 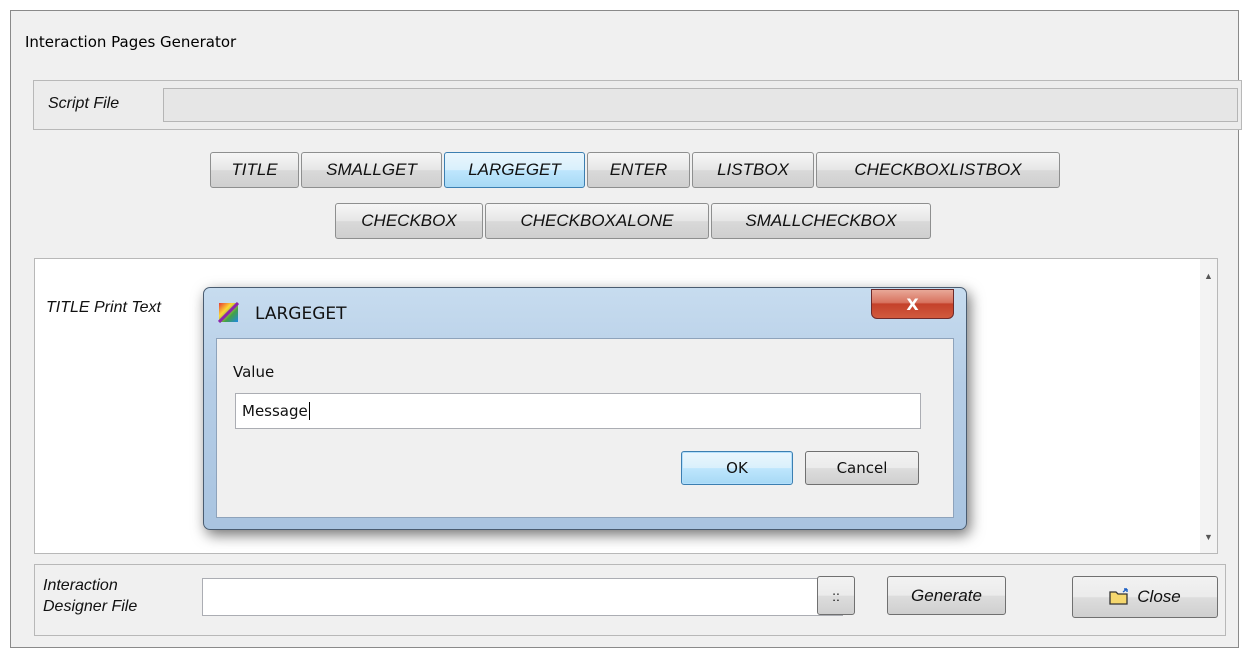 I want to click on folder-open-icon, so click(x=1120, y=597).